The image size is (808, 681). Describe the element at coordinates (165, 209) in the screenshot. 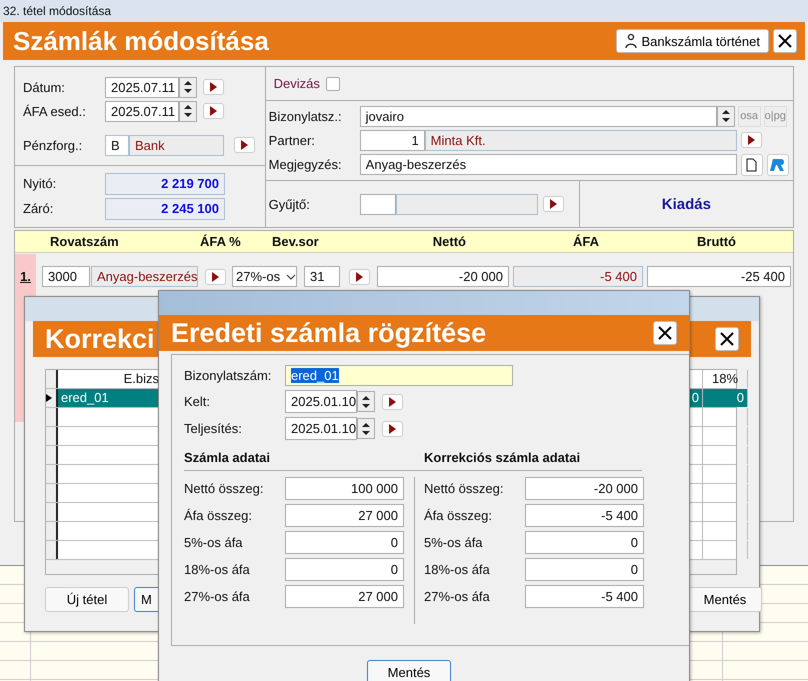

I see `balance-field: 2 245 100` at that location.